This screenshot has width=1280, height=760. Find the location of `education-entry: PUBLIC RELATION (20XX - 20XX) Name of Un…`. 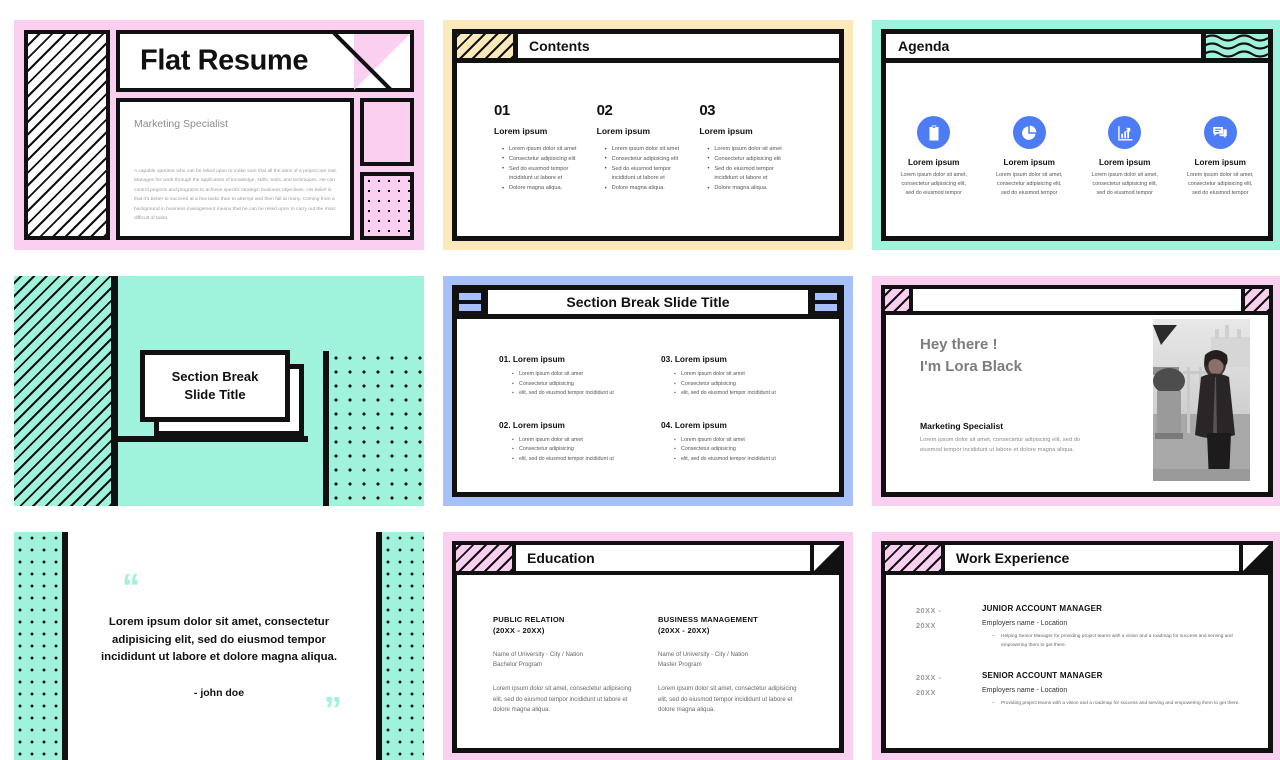

education-entry: PUBLIC RELATION (20XX - 20XX) Name of Un… is located at coordinates (575, 665).